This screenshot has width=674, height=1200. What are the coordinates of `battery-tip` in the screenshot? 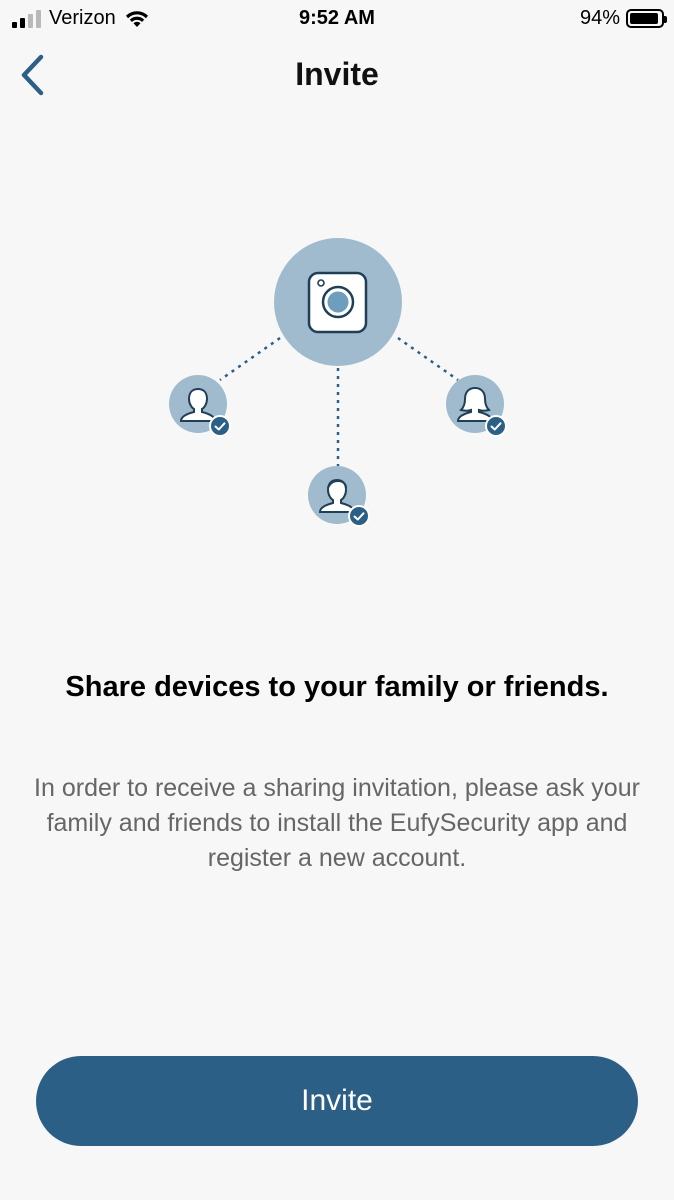 It's located at (665, 19).